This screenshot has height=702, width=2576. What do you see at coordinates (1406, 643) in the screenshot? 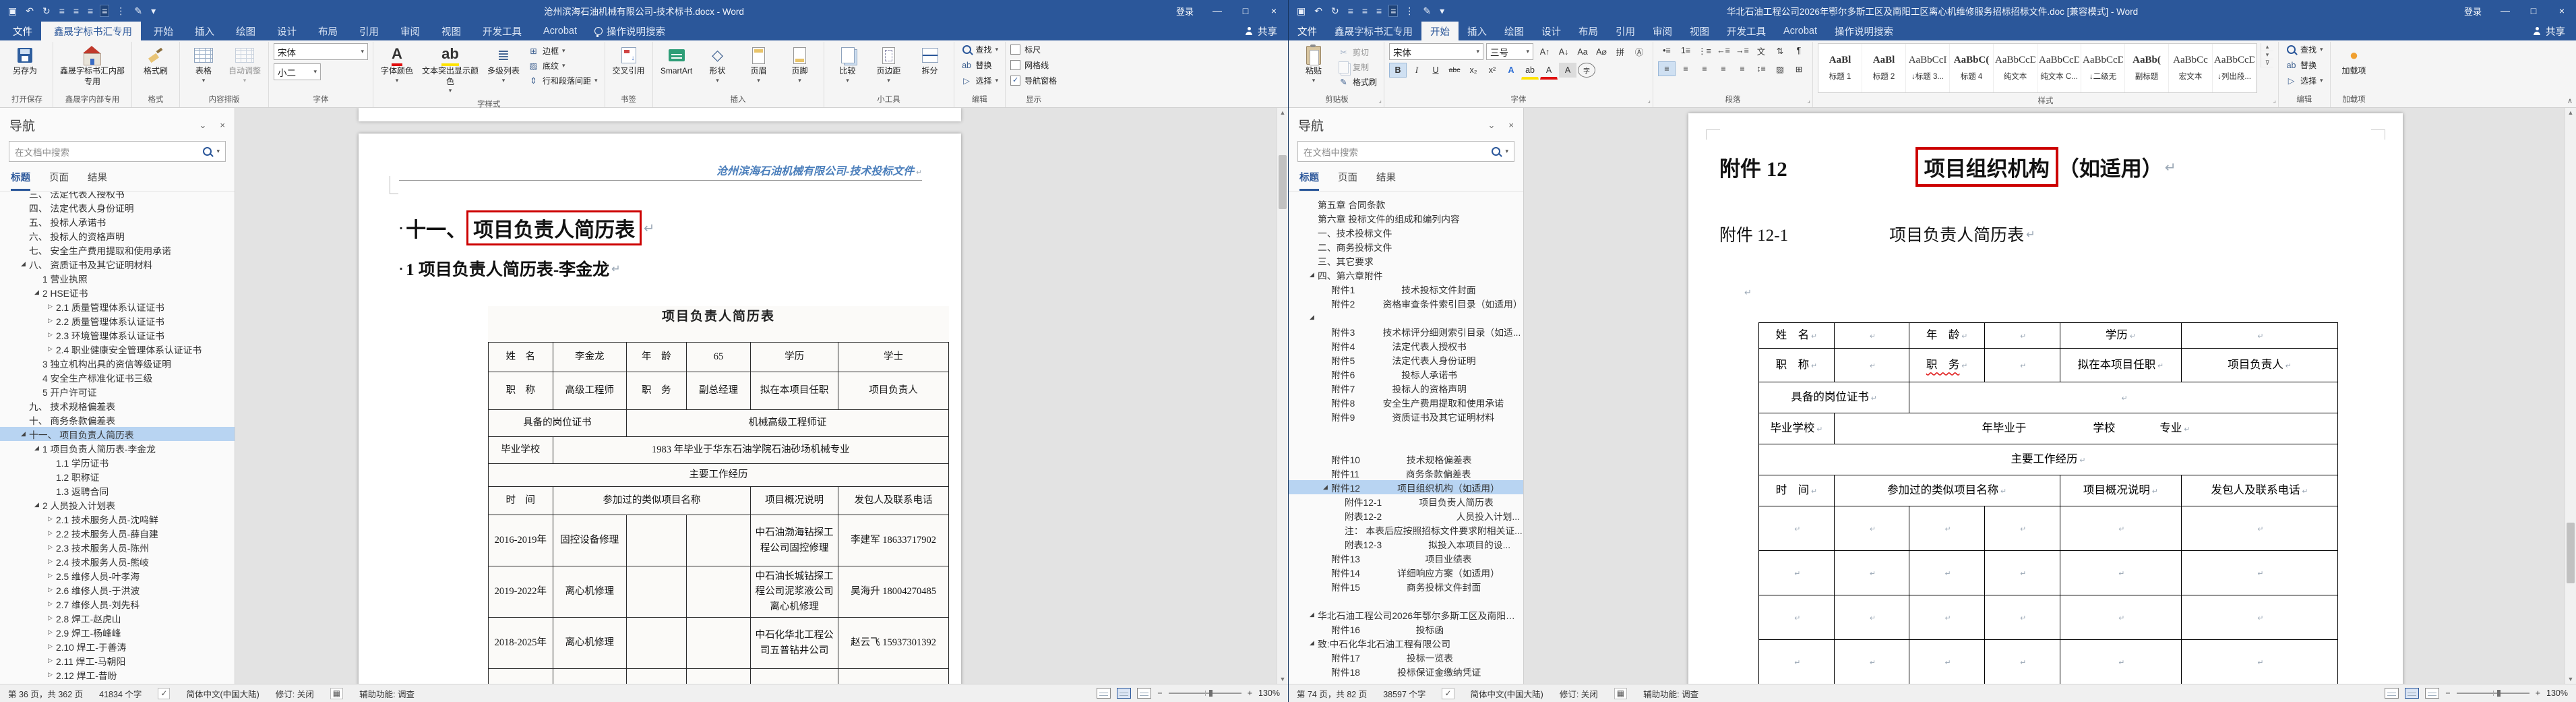
I see `nav-heading-item: ◢ 致:中石化华北石油工程有限公司` at bounding box center [1406, 643].